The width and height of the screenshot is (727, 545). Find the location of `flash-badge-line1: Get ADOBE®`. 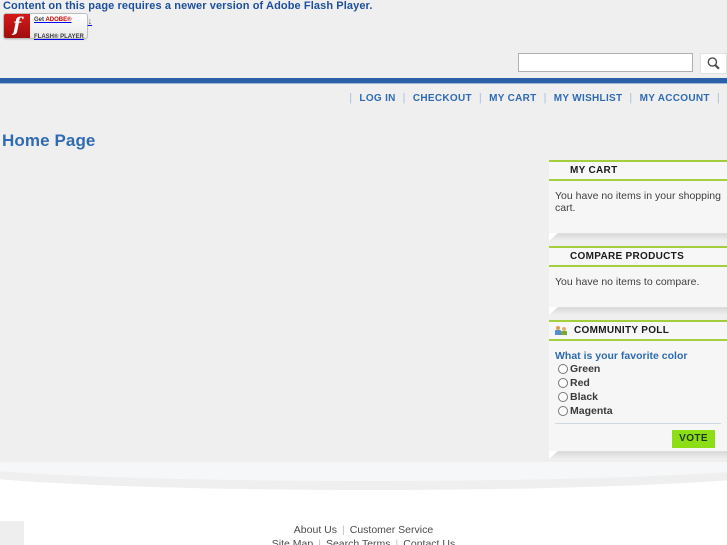

flash-badge-line1: Get ADOBE® is located at coordinates (53, 20).